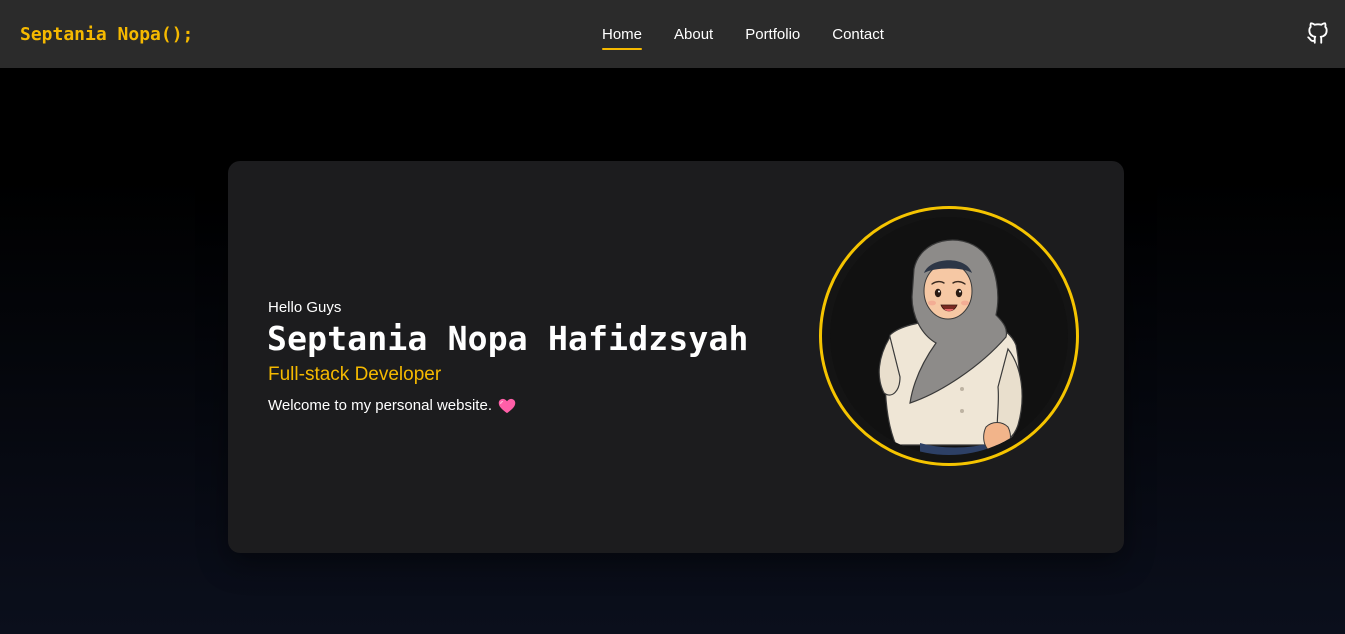 This screenshot has width=1345, height=634. What do you see at coordinates (507, 406) in the screenshot?
I see `pink-heart-icon` at bounding box center [507, 406].